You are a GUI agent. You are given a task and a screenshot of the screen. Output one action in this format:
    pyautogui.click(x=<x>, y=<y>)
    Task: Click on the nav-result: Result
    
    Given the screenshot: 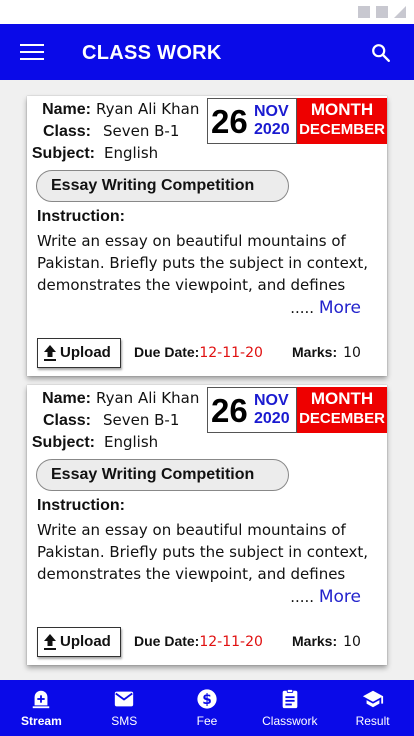 What is the action you would take?
    pyautogui.click(x=372, y=708)
    